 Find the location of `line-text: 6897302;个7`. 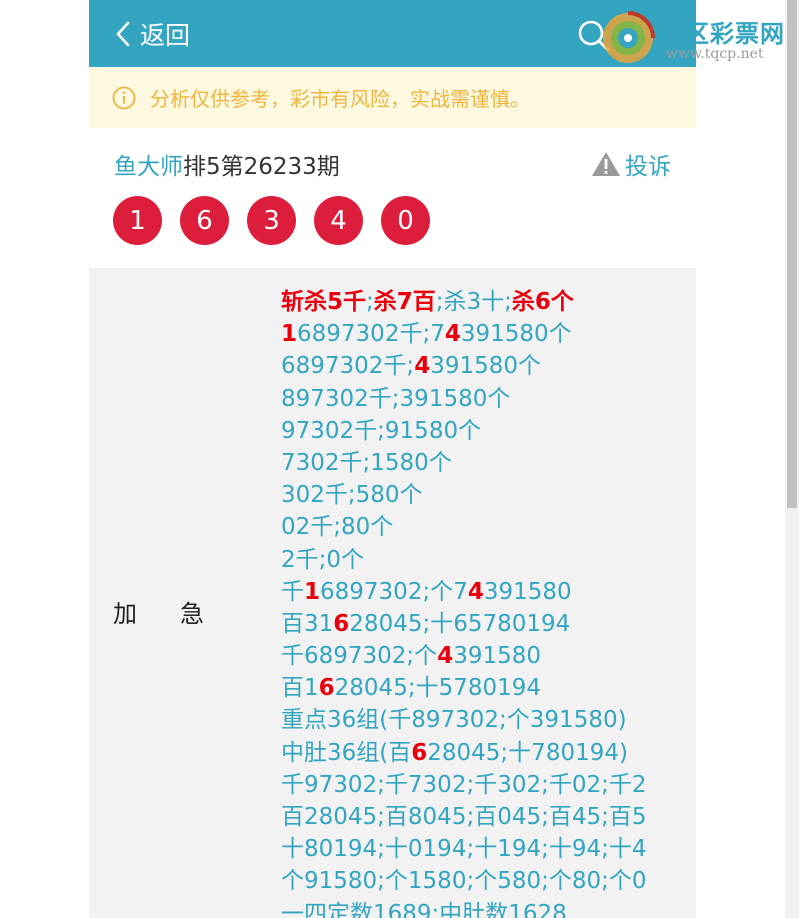

line-text: 6897302;个7 is located at coordinates (394, 591).